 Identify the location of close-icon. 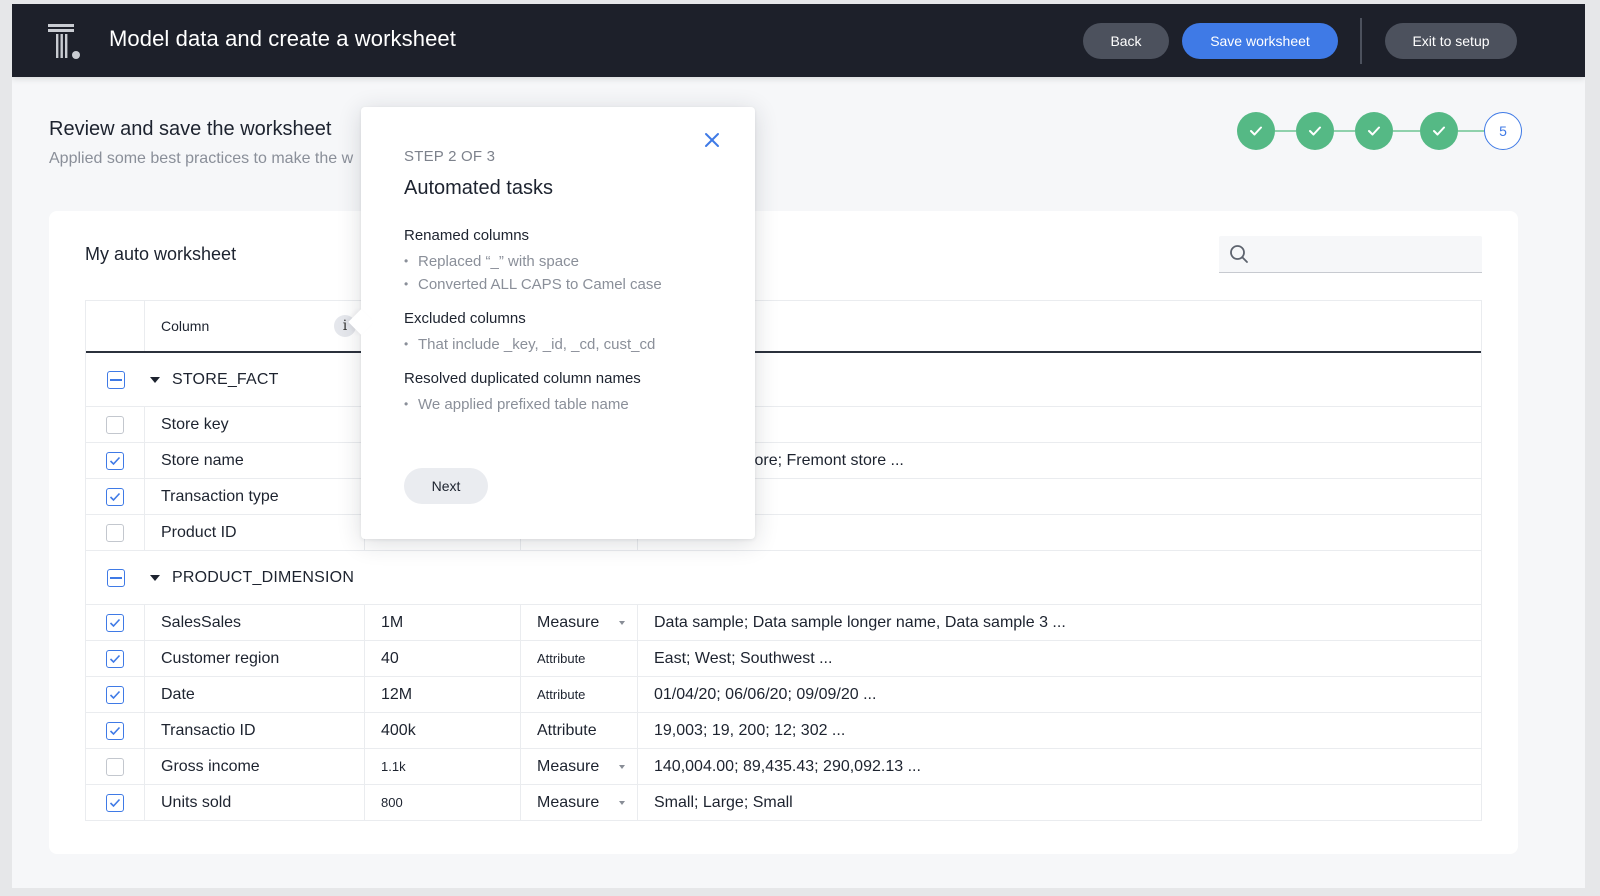
(712, 140).